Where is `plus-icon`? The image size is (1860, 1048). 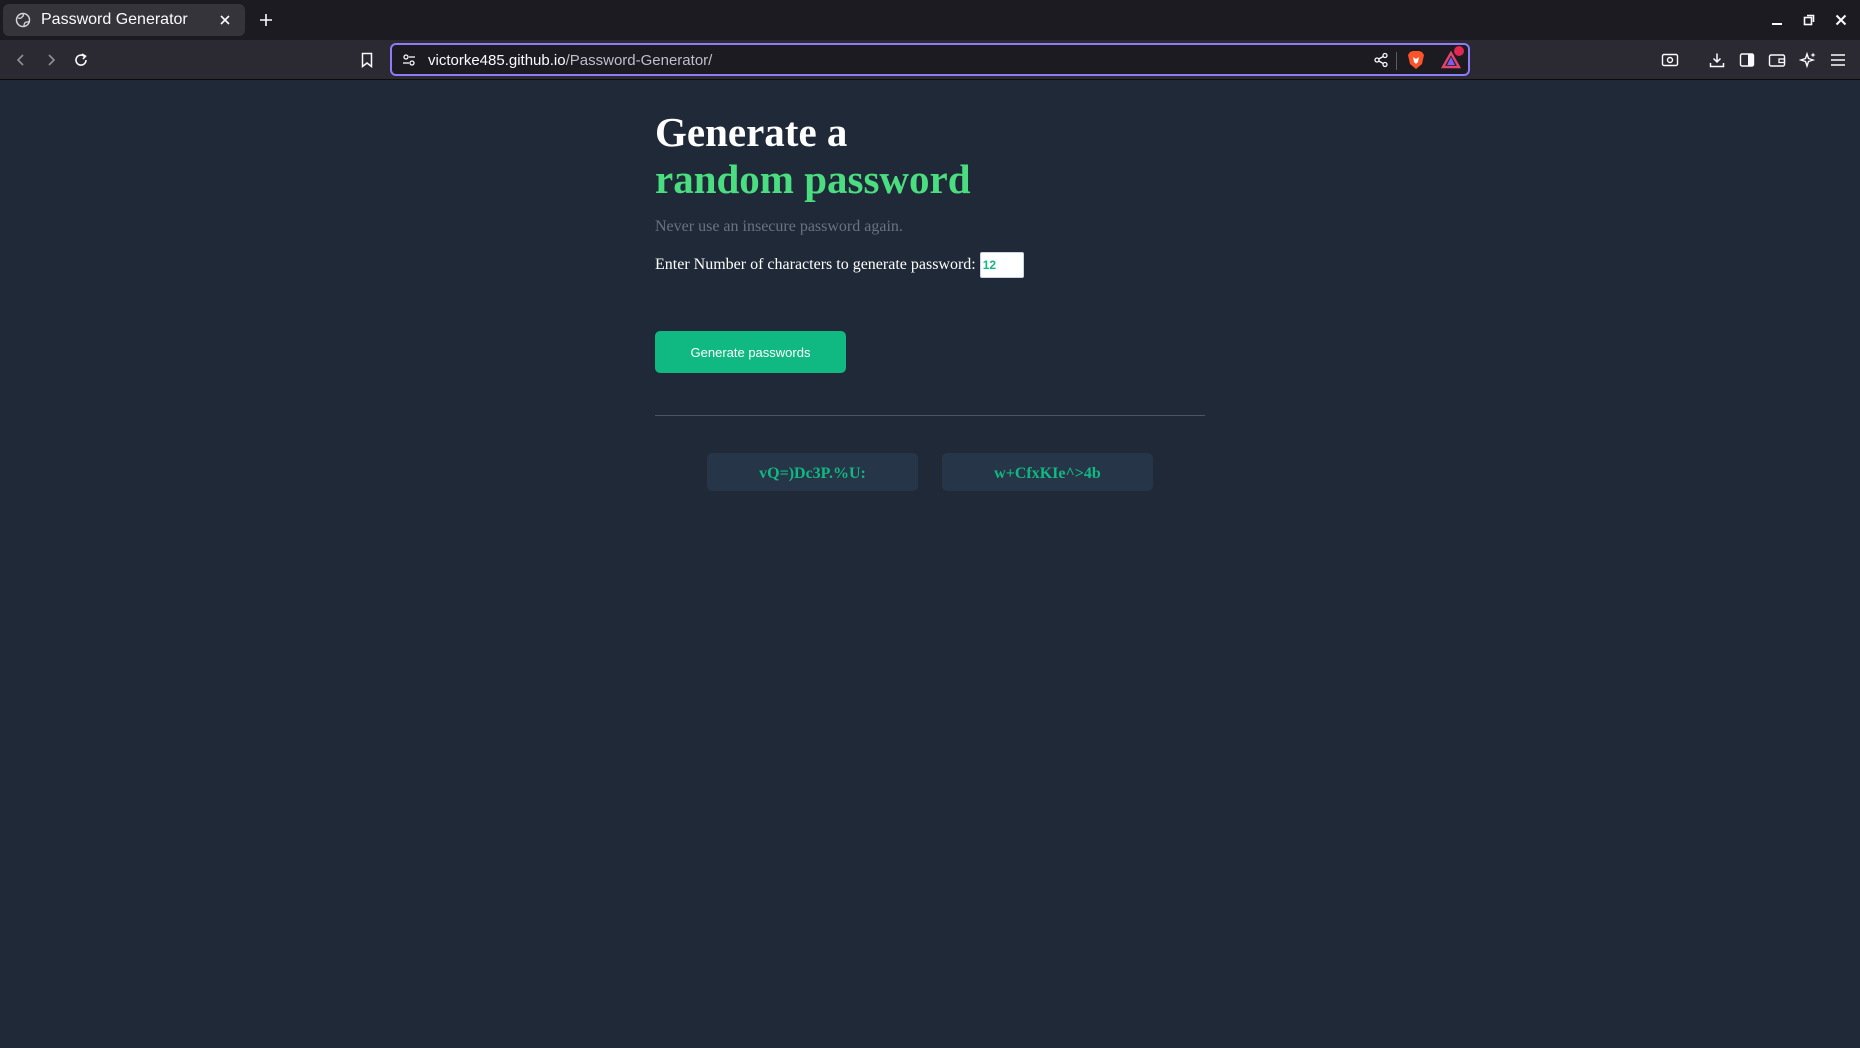 plus-icon is located at coordinates (266, 20).